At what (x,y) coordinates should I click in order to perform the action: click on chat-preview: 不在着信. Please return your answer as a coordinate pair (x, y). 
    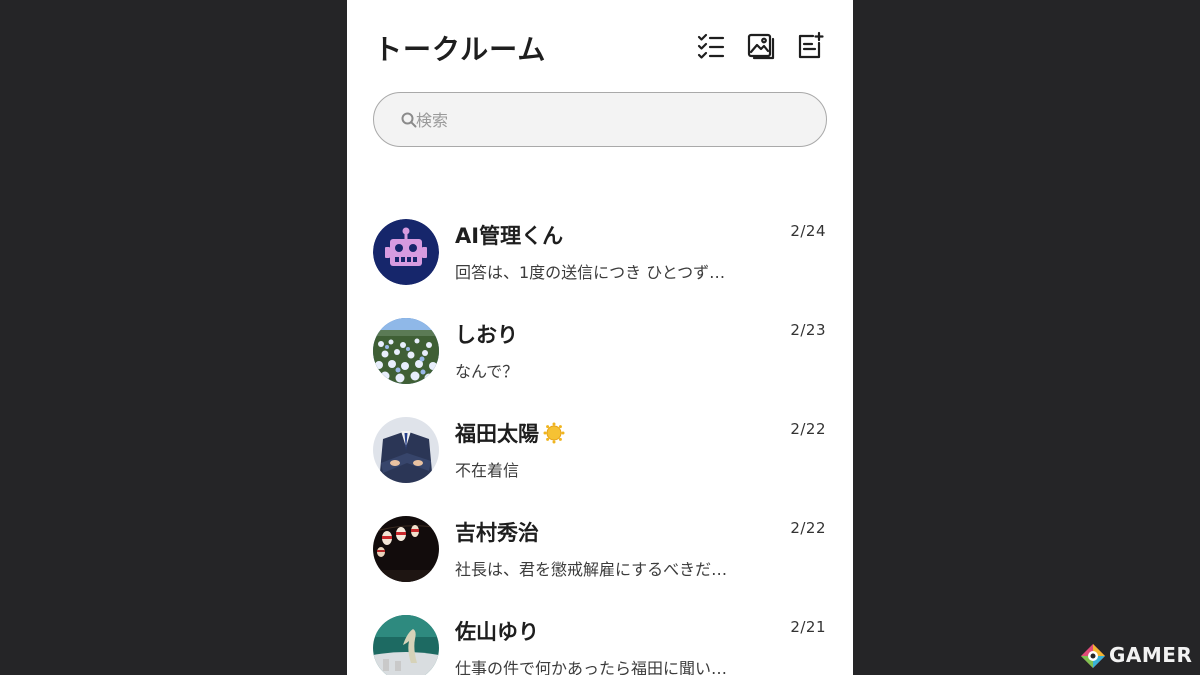
    Looking at the image, I should click on (487, 470).